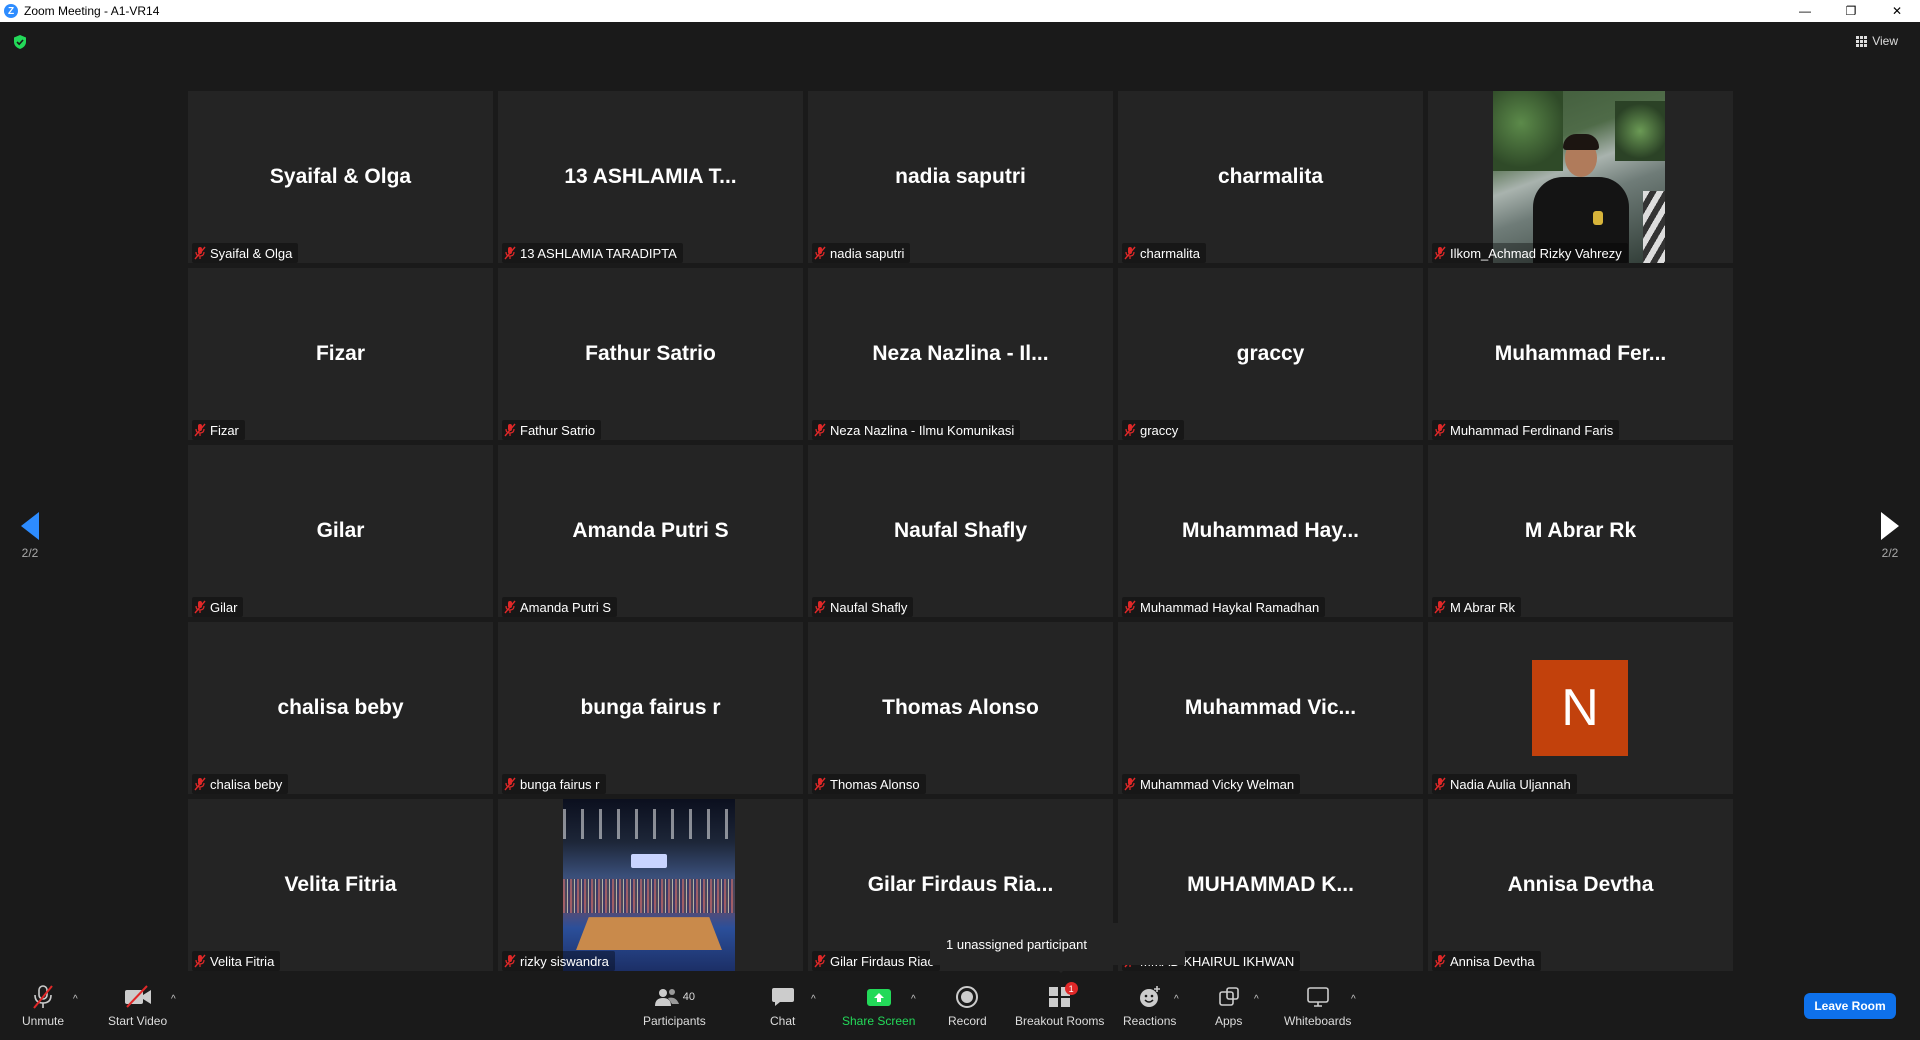  What do you see at coordinates (875, 784) in the screenshot?
I see `participant-label-text: Thomas Alonso` at bounding box center [875, 784].